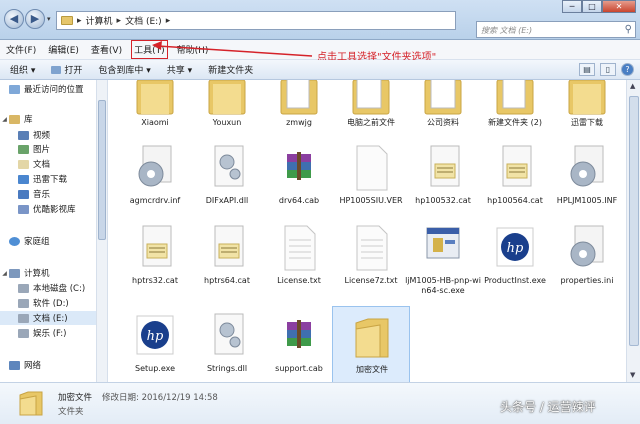  What do you see at coordinates (33, 366) in the screenshot?
I see `nav-label: 网络` at bounding box center [33, 366].